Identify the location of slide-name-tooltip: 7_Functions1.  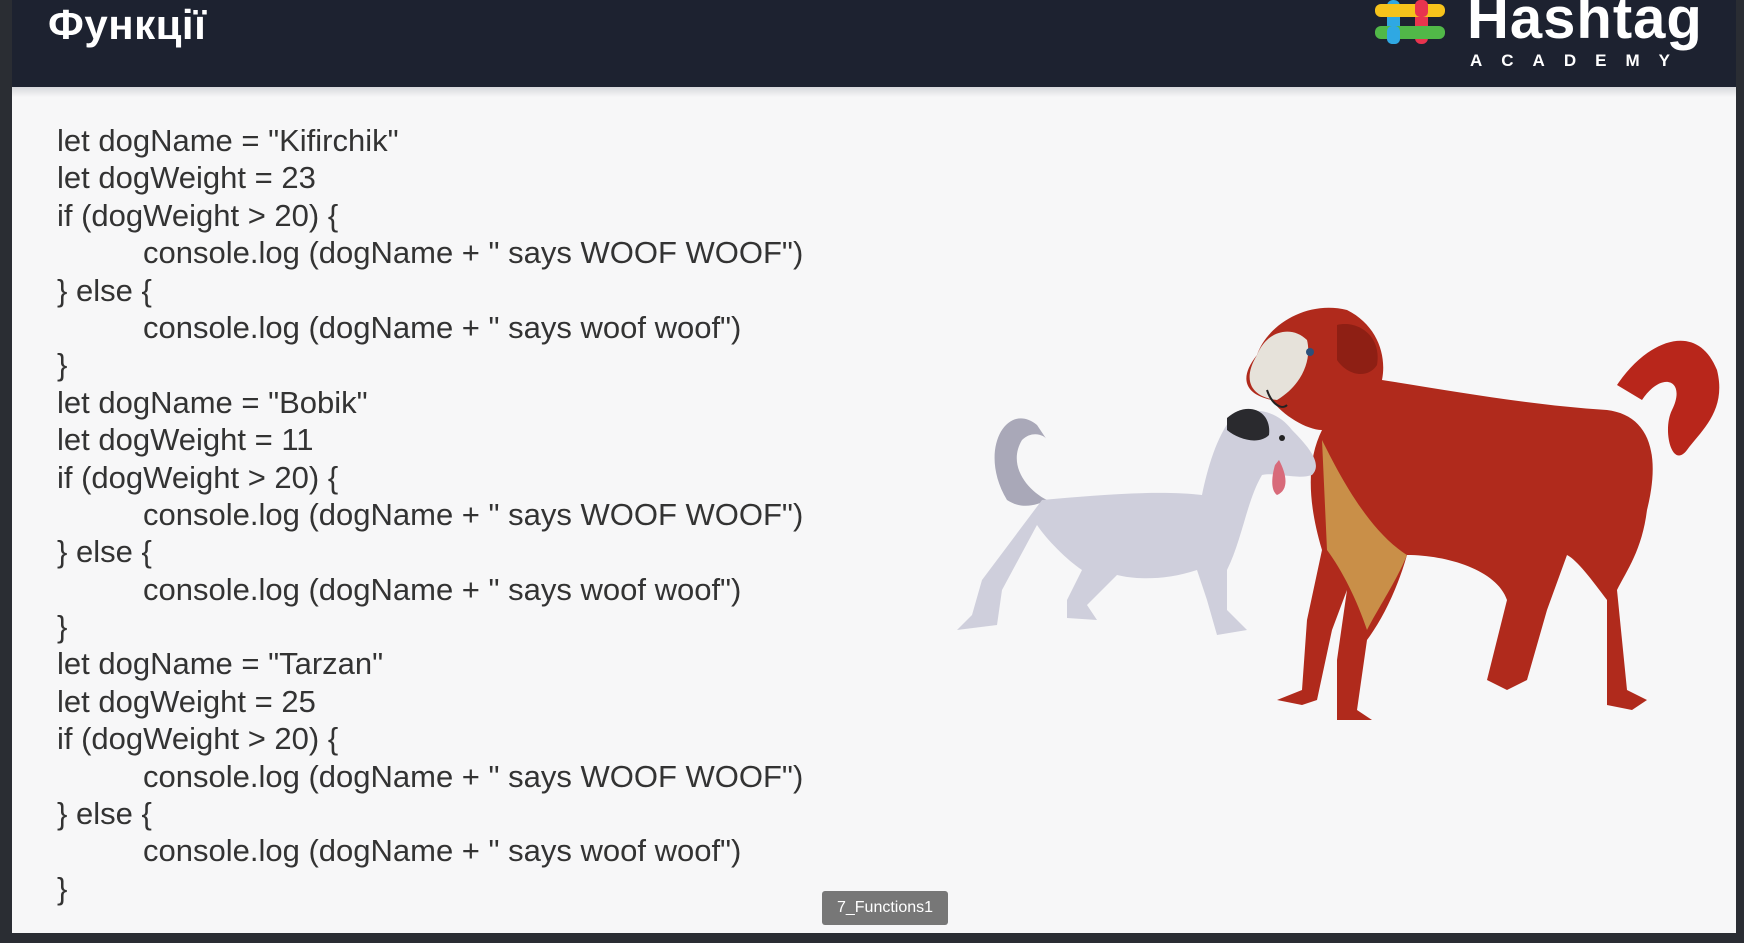
(885, 908).